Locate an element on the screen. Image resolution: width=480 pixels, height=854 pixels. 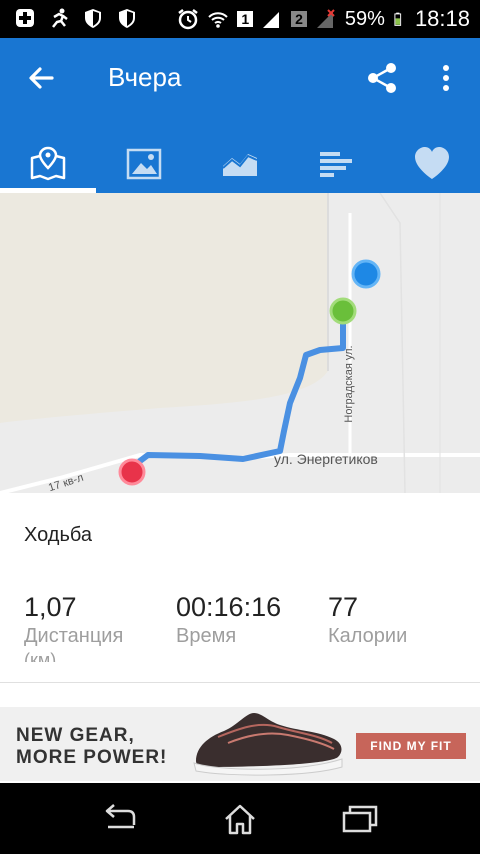
home-icon is located at coordinates (240, 819).